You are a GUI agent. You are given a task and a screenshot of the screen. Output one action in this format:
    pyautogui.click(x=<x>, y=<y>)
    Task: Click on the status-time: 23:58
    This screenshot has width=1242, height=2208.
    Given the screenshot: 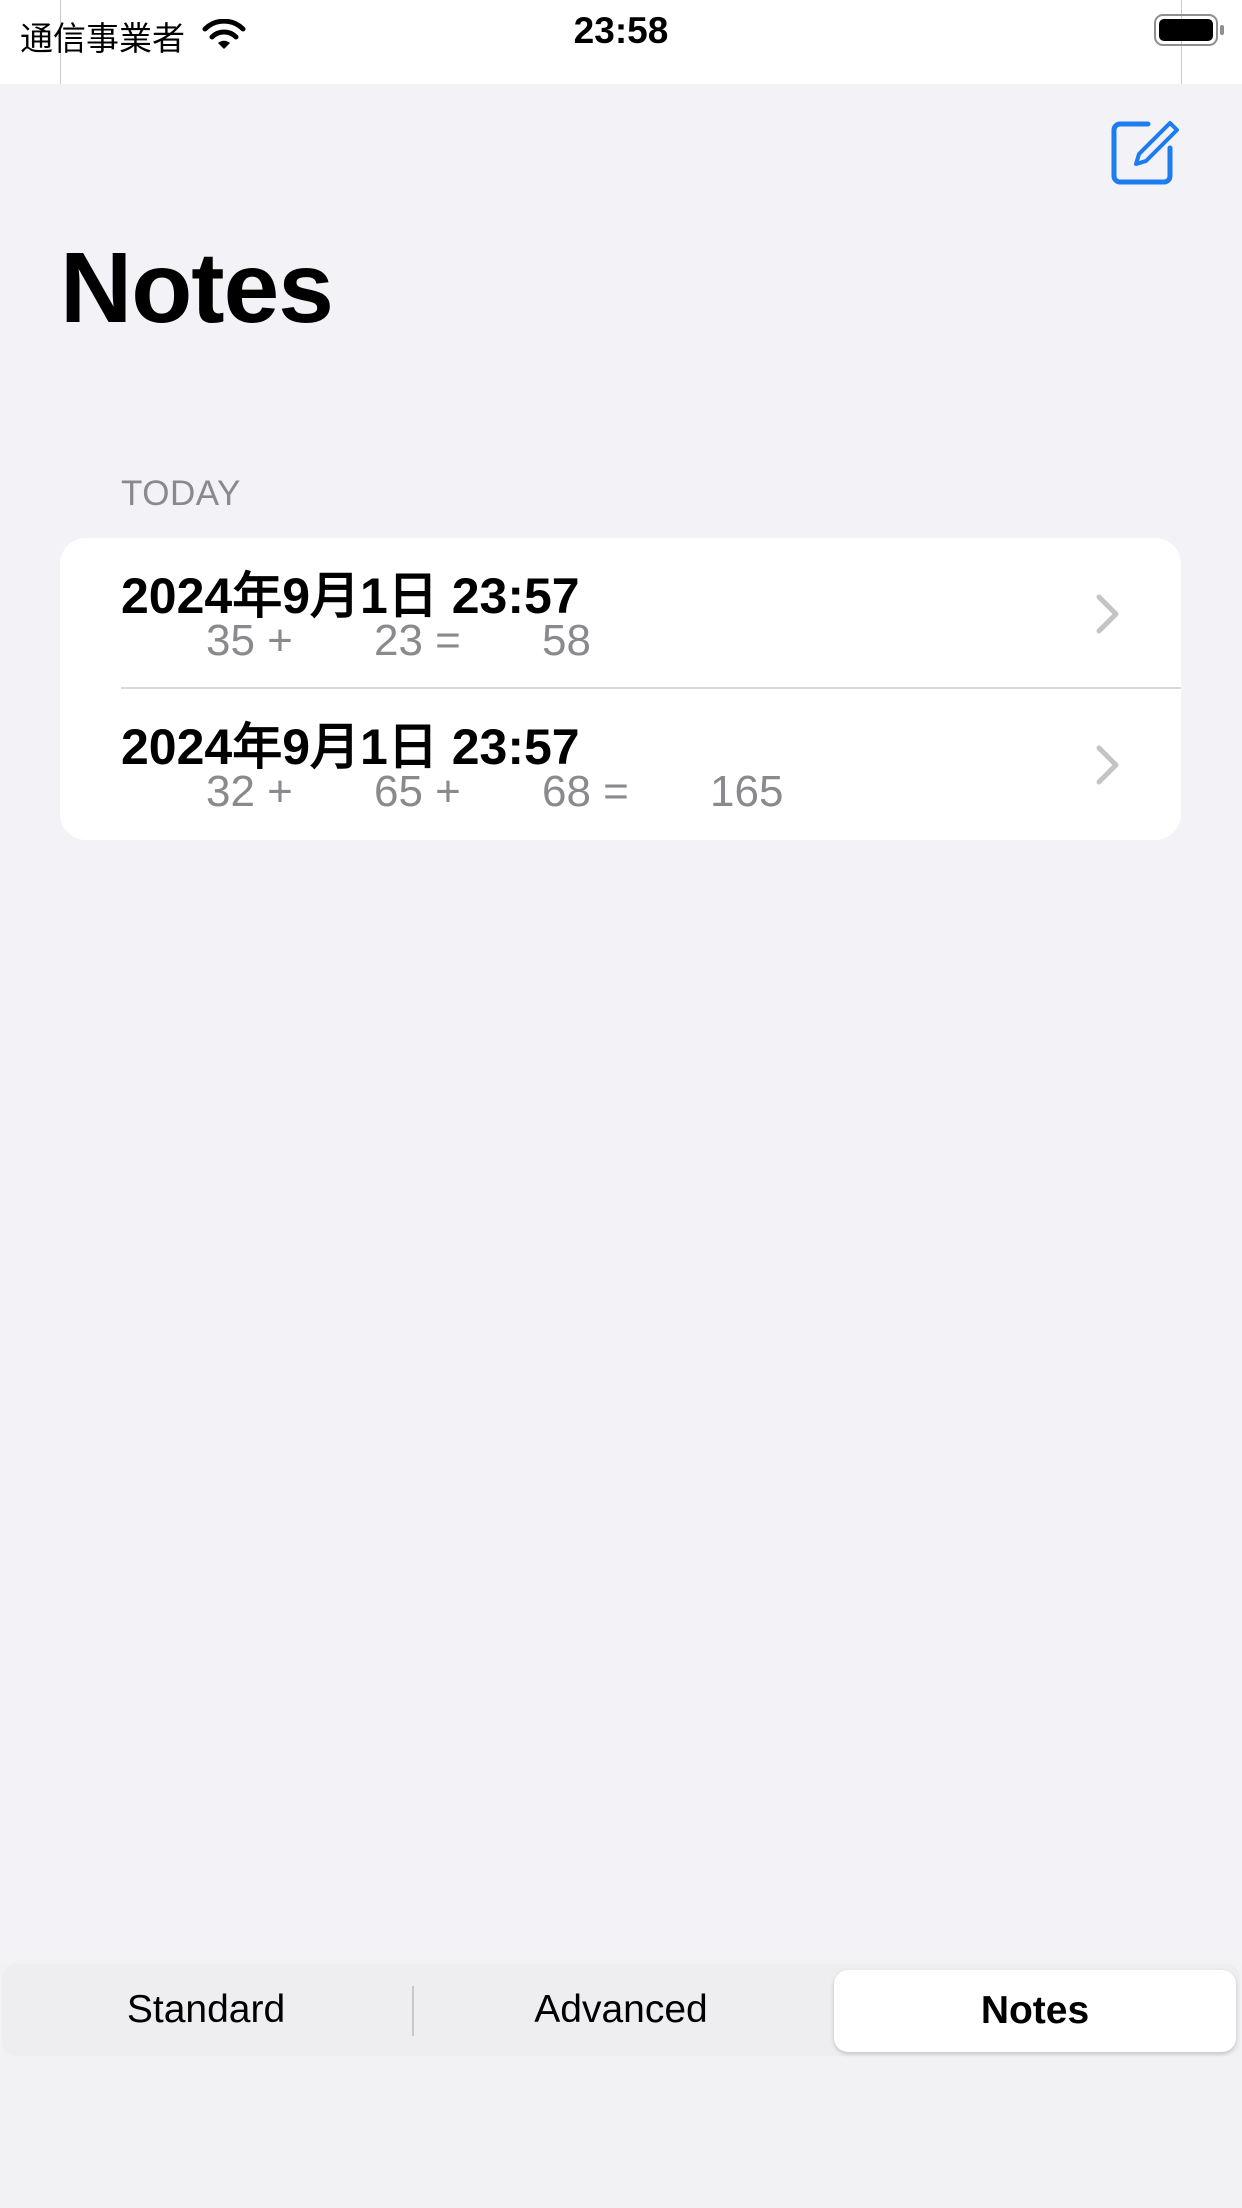 What is the action you would take?
    pyautogui.click(x=621, y=30)
    